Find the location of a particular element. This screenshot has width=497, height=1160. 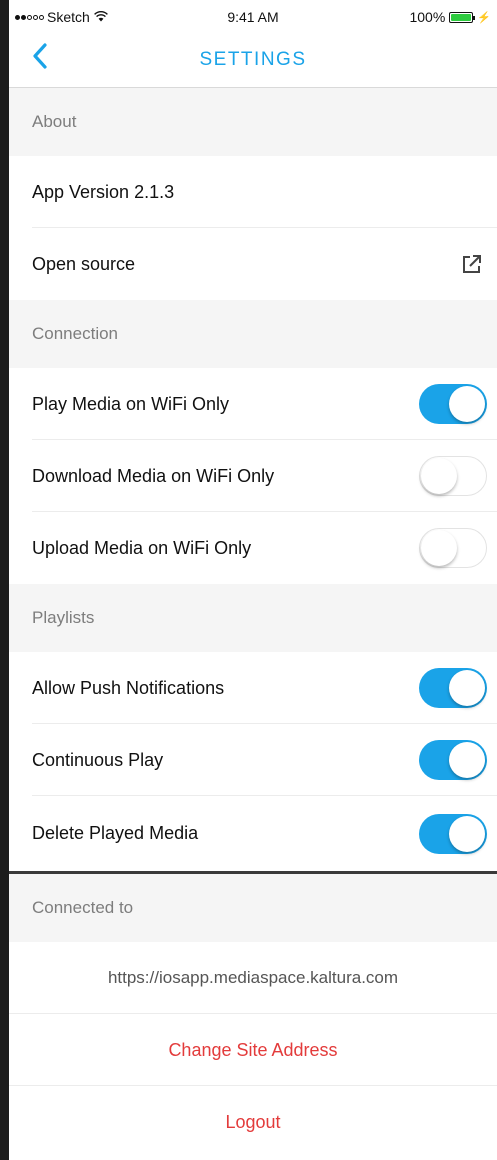

delete-played-toggle is located at coordinates (453, 833).